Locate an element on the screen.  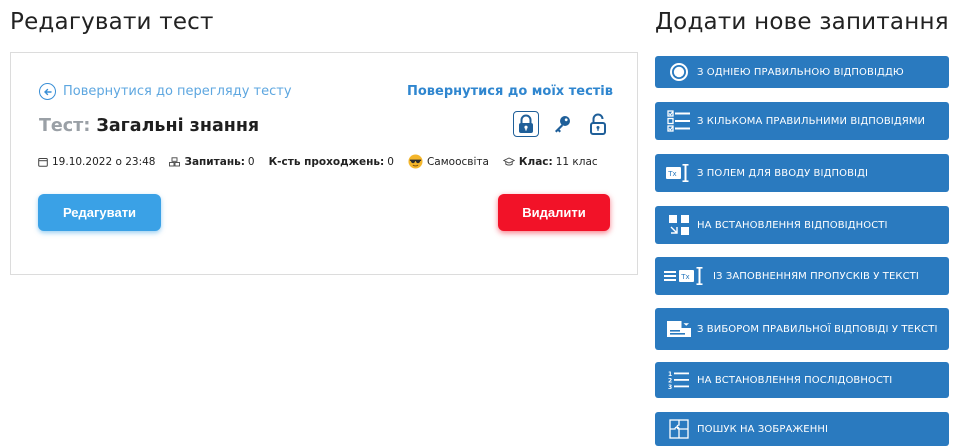
meta-passes-value: 0 is located at coordinates (390, 161).